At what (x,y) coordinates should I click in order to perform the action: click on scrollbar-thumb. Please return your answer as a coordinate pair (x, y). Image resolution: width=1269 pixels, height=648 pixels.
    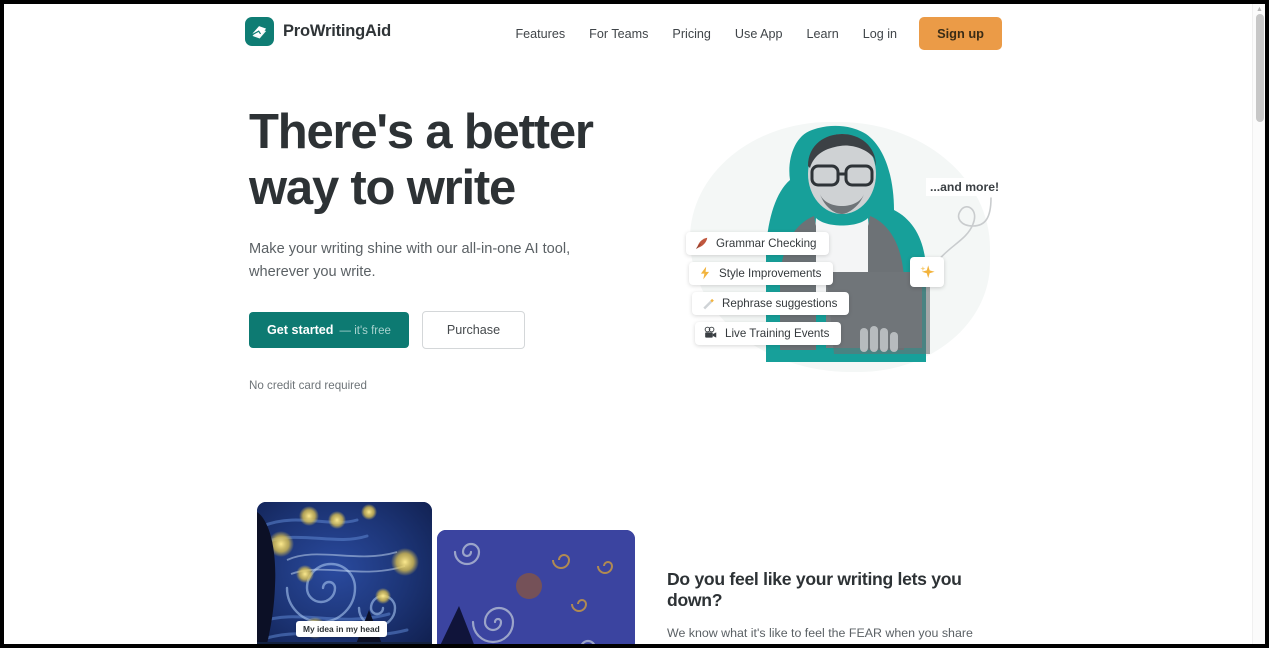
    Looking at the image, I should click on (1260, 68).